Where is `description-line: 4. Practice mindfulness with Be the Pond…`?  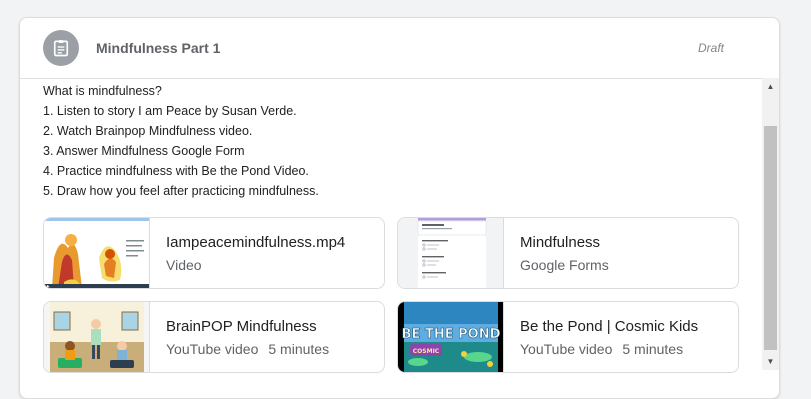
description-line: 4. Practice mindfulness with Be the Pond… is located at coordinates (176, 171).